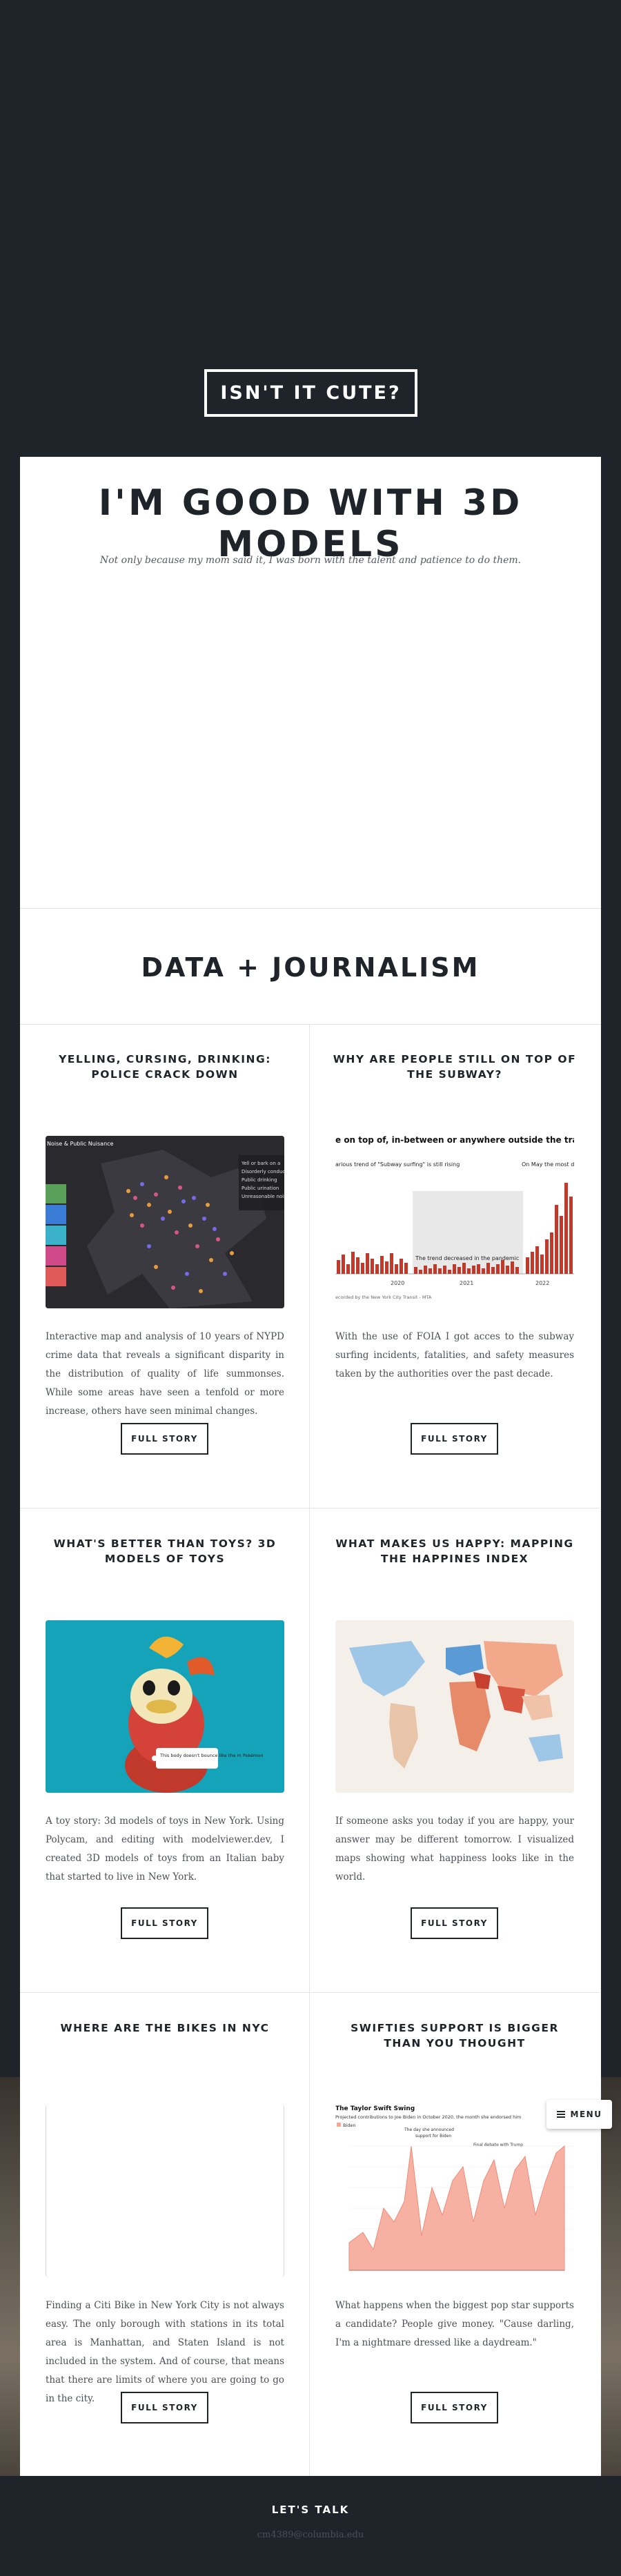 The width and height of the screenshot is (621, 2576). Describe the element at coordinates (433, 2136) in the screenshot. I see `chart-note: support for Biden` at that location.